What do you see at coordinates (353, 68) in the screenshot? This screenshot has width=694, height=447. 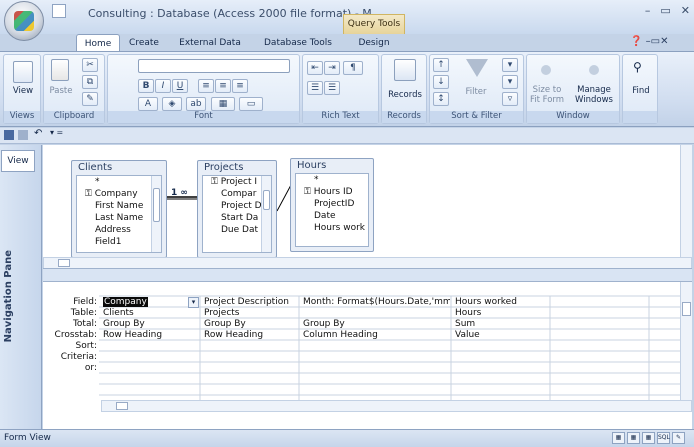 I see `paragraph-direction-icon: ¶` at bounding box center [353, 68].